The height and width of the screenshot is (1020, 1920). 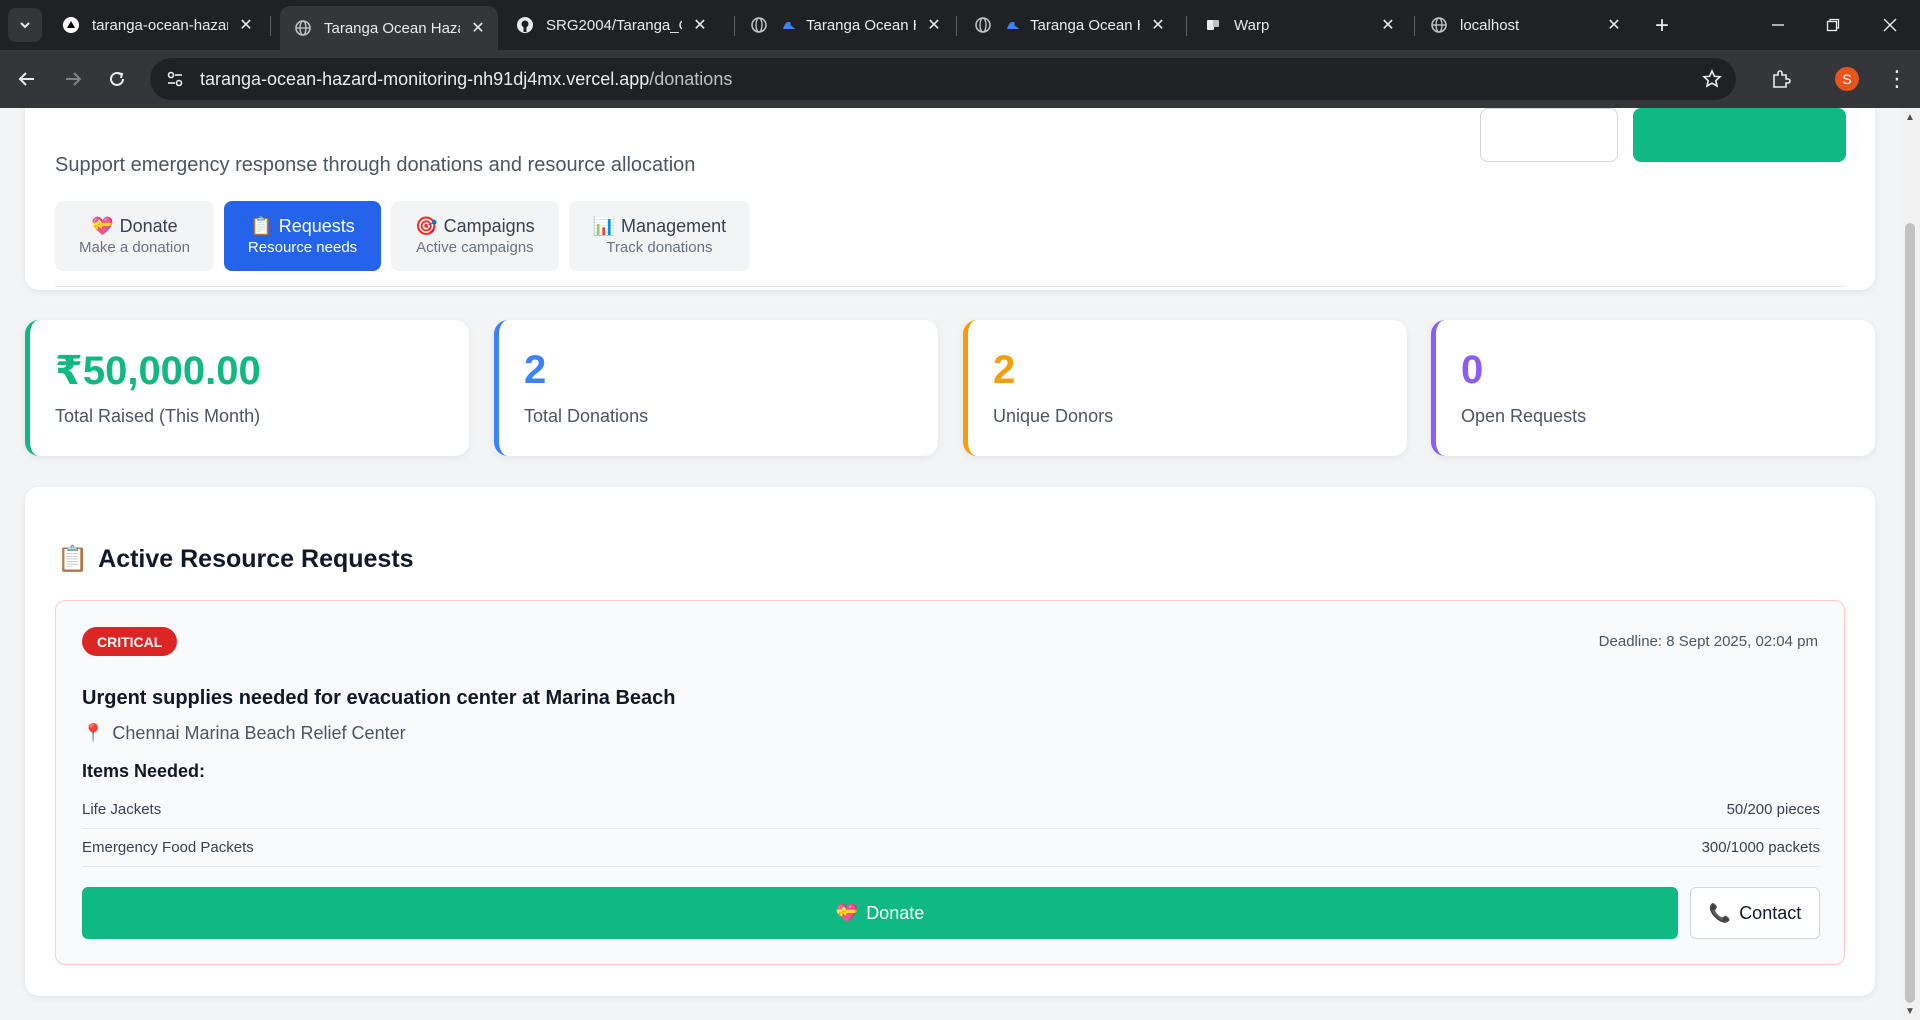 I want to click on target-icon: 🎯, so click(x=426, y=226).